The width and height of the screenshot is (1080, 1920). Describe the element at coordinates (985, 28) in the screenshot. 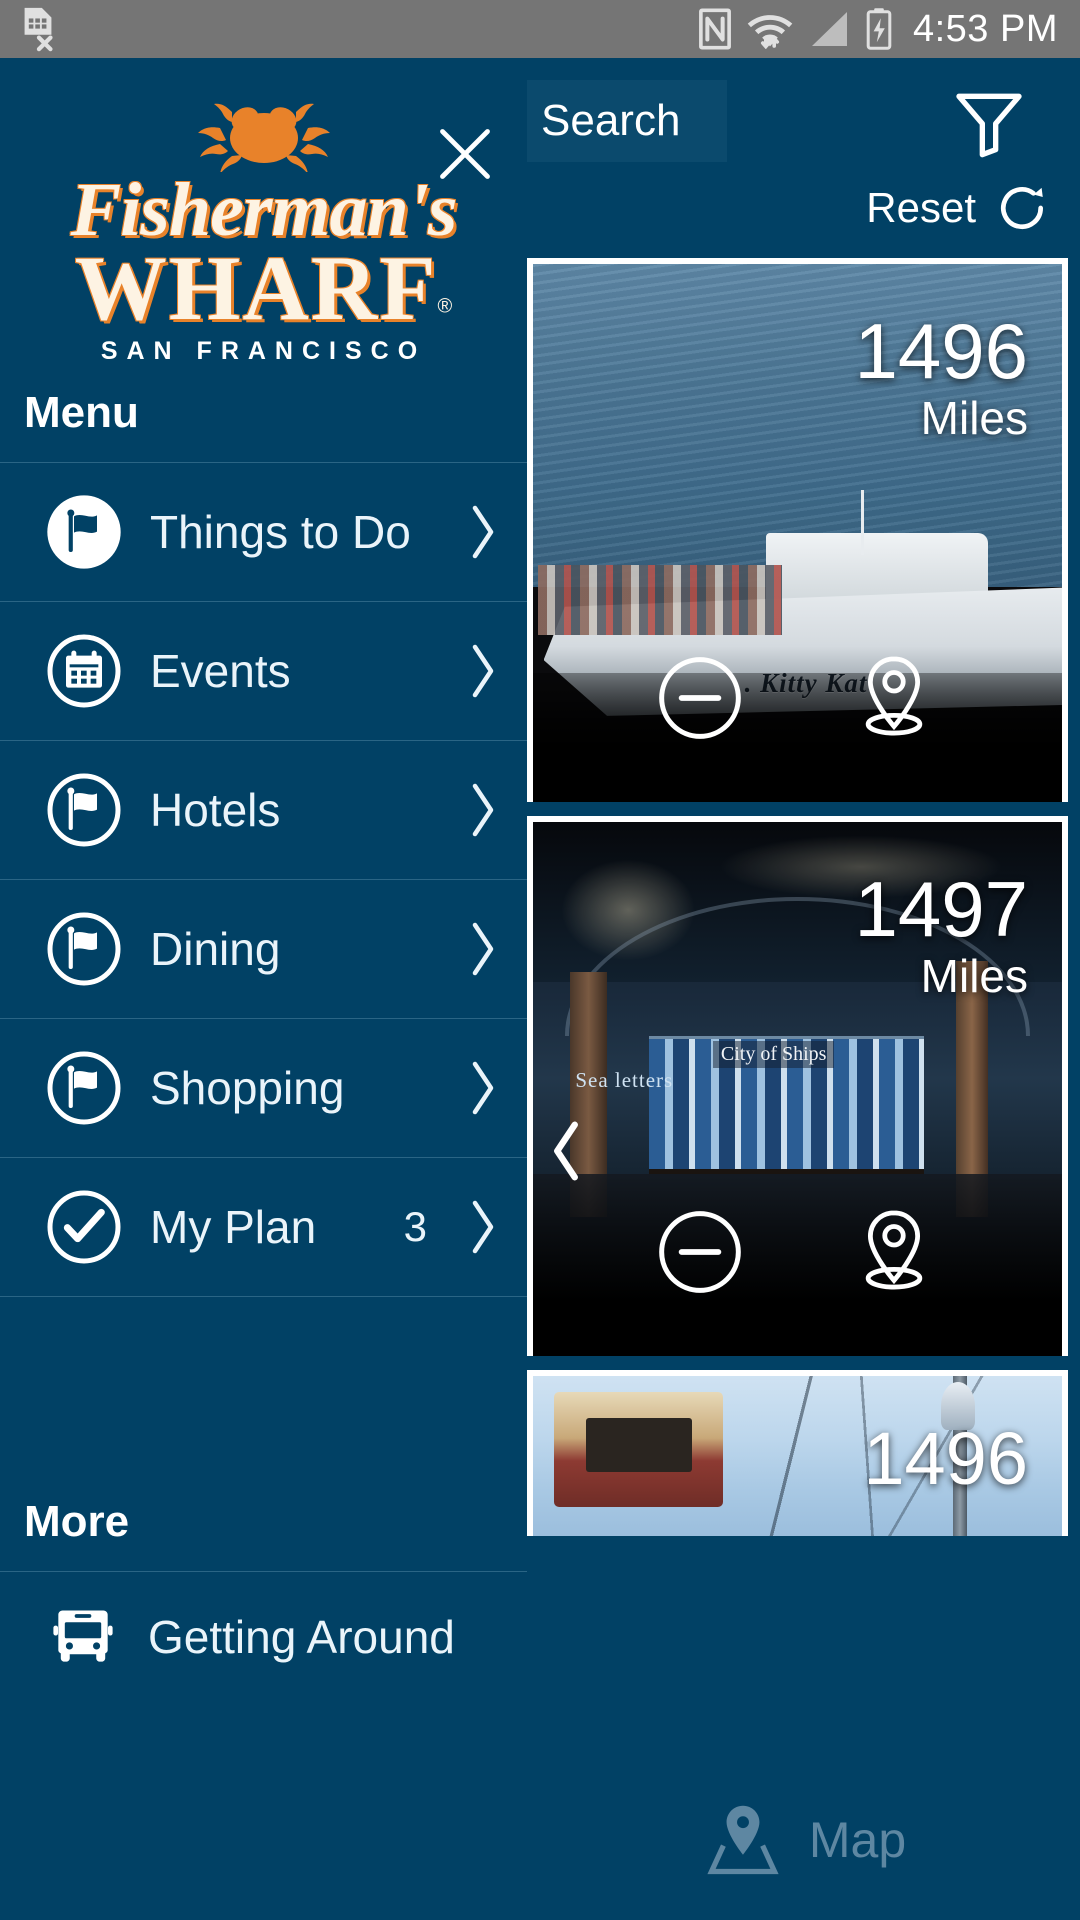

I see `status-bar-time: 4:53 PM` at that location.